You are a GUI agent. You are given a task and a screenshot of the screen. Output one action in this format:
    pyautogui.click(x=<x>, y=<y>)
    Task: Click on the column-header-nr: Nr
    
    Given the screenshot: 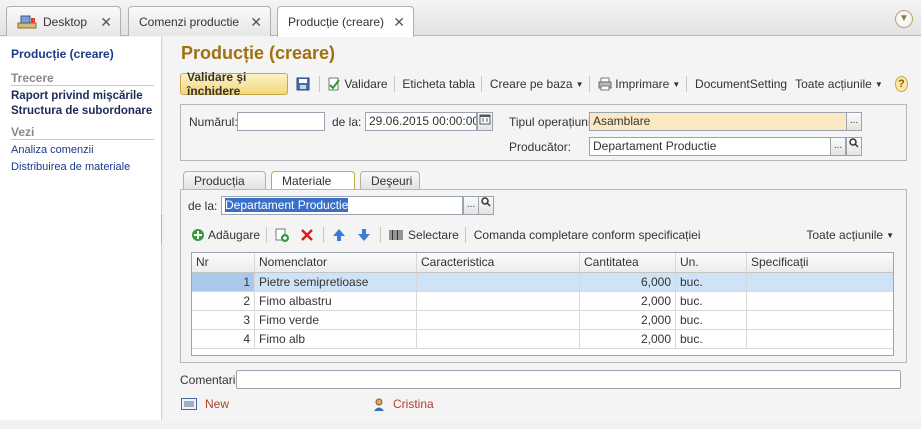 What is the action you would take?
    pyautogui.click(x=223, y=262)
    